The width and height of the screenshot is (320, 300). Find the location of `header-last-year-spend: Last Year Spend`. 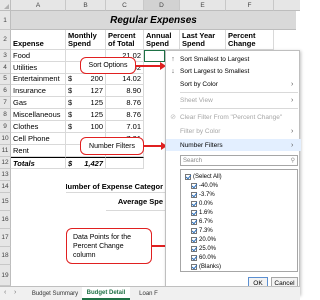

header-last-year-spend: Last Year Spend is located at coordinates (203, 40).